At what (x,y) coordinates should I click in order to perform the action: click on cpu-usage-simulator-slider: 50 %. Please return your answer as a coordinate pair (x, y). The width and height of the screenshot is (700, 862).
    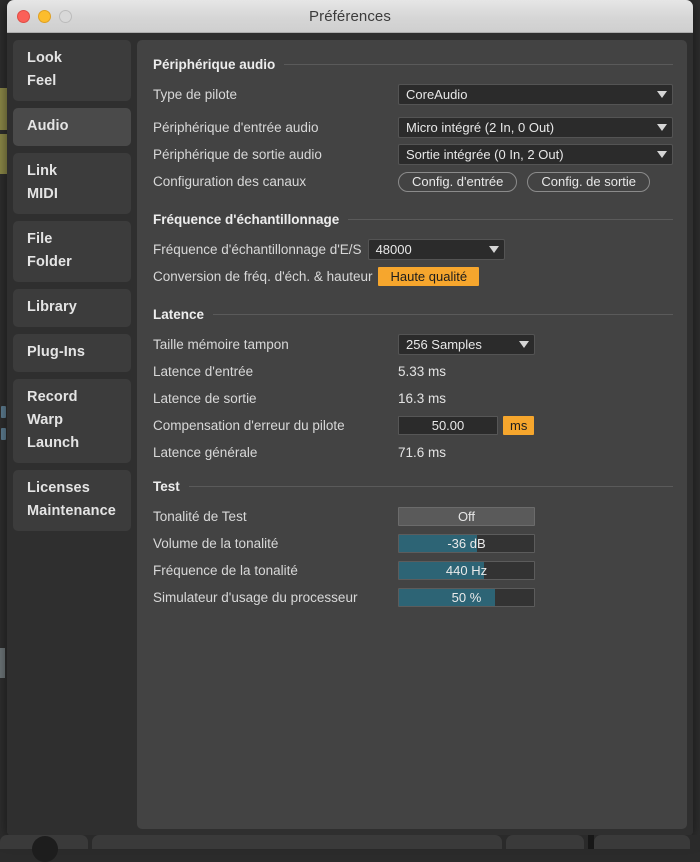
    Looking at the image, I should click on (466, 597).